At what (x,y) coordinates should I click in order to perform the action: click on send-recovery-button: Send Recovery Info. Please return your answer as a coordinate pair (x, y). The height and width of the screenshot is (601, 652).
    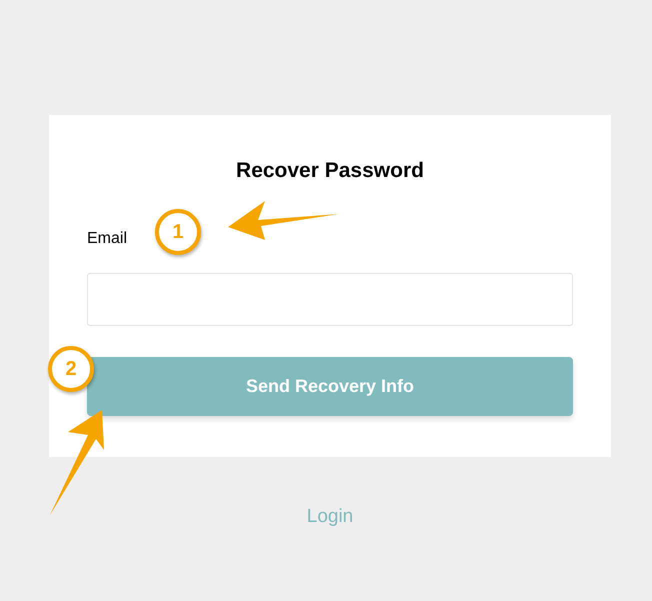
    Looking at the image, I should click on (330, 386).